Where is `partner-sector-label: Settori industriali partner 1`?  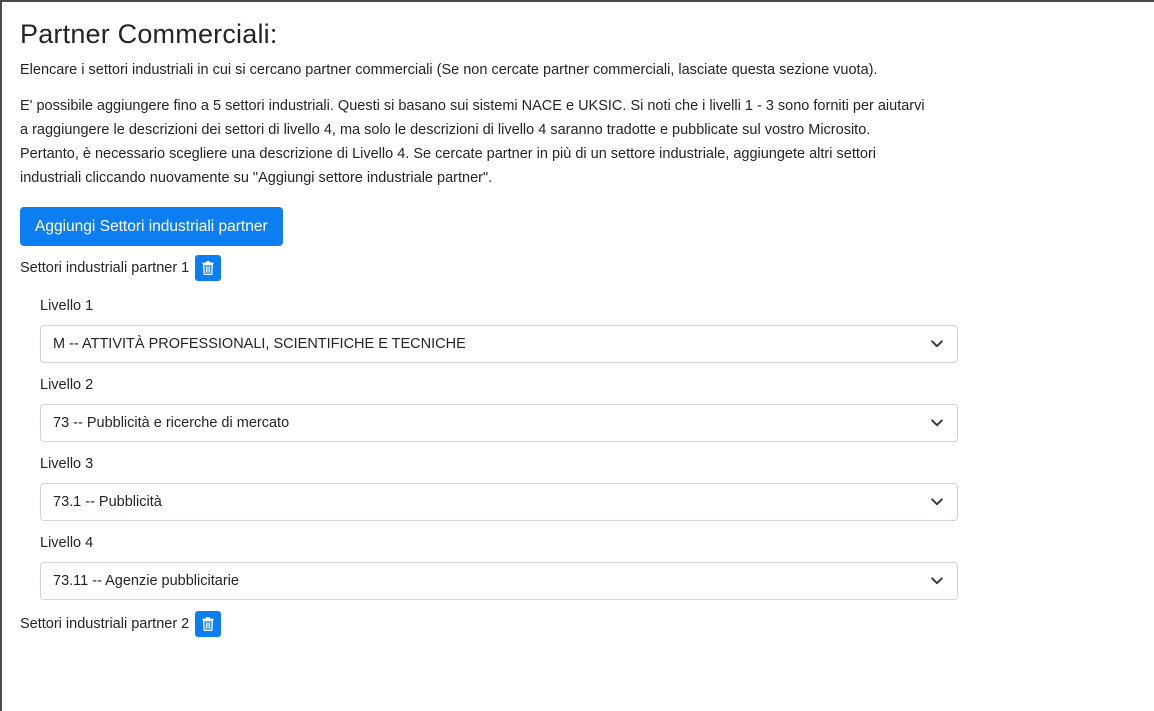
partner-sector-label: Settori industriali partner 1 is located at coordinates (105, 268).